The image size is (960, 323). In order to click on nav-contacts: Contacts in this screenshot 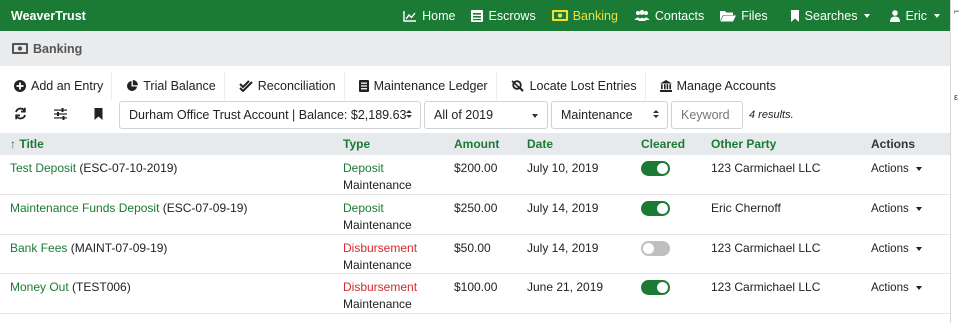, I will do `click(669, 16)`.